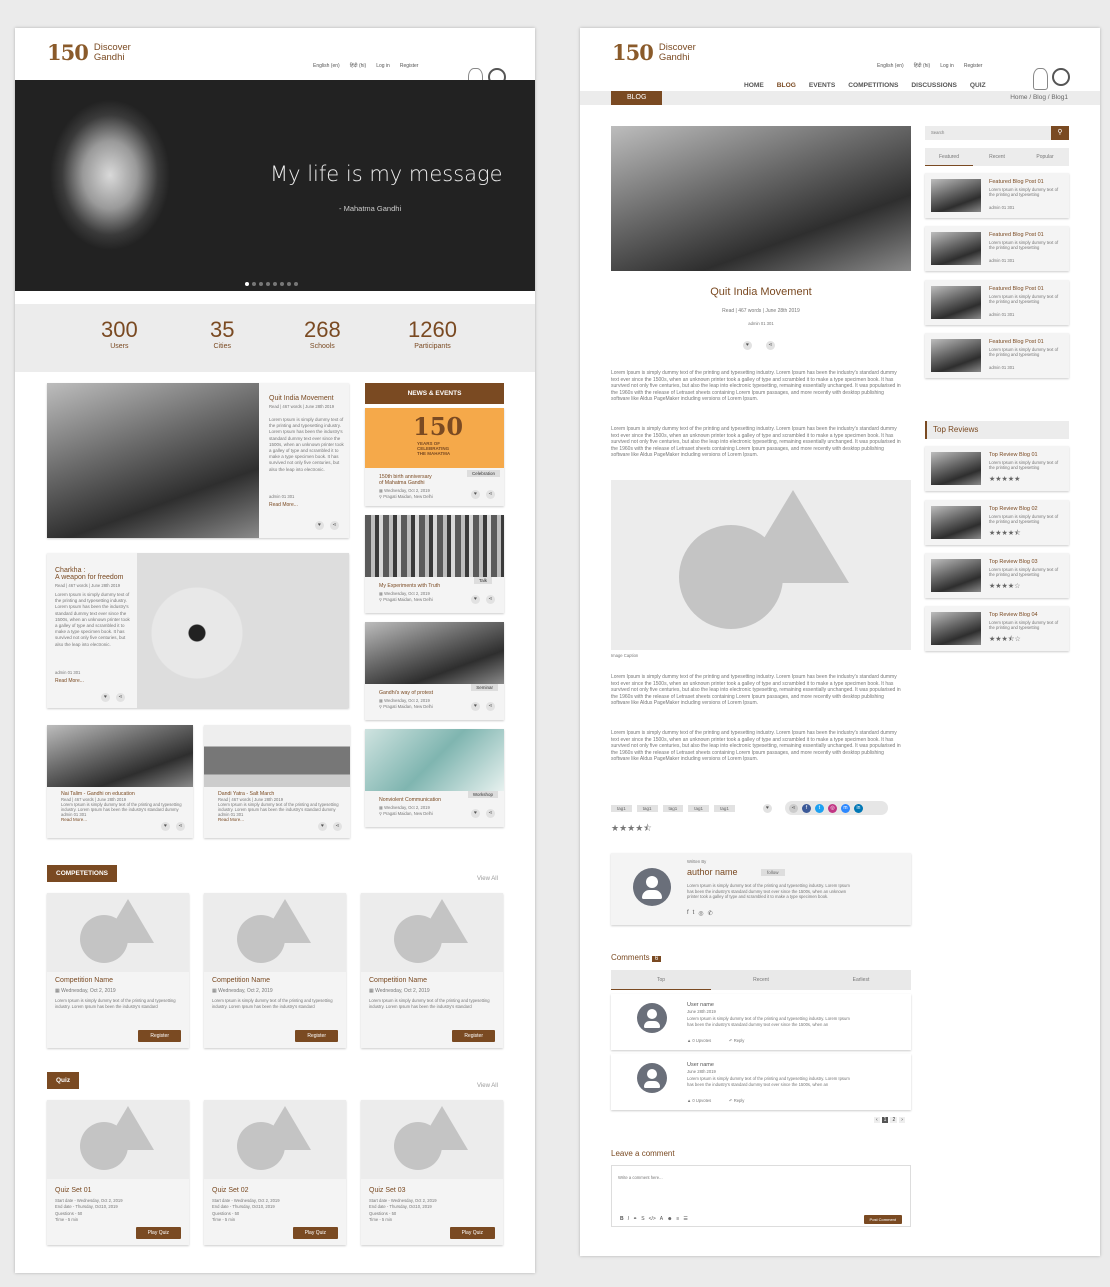  What do you see at coordinates (694, 913) in the screenshot?
I see `twitter-icon: t` at bounding box center [694, 913].